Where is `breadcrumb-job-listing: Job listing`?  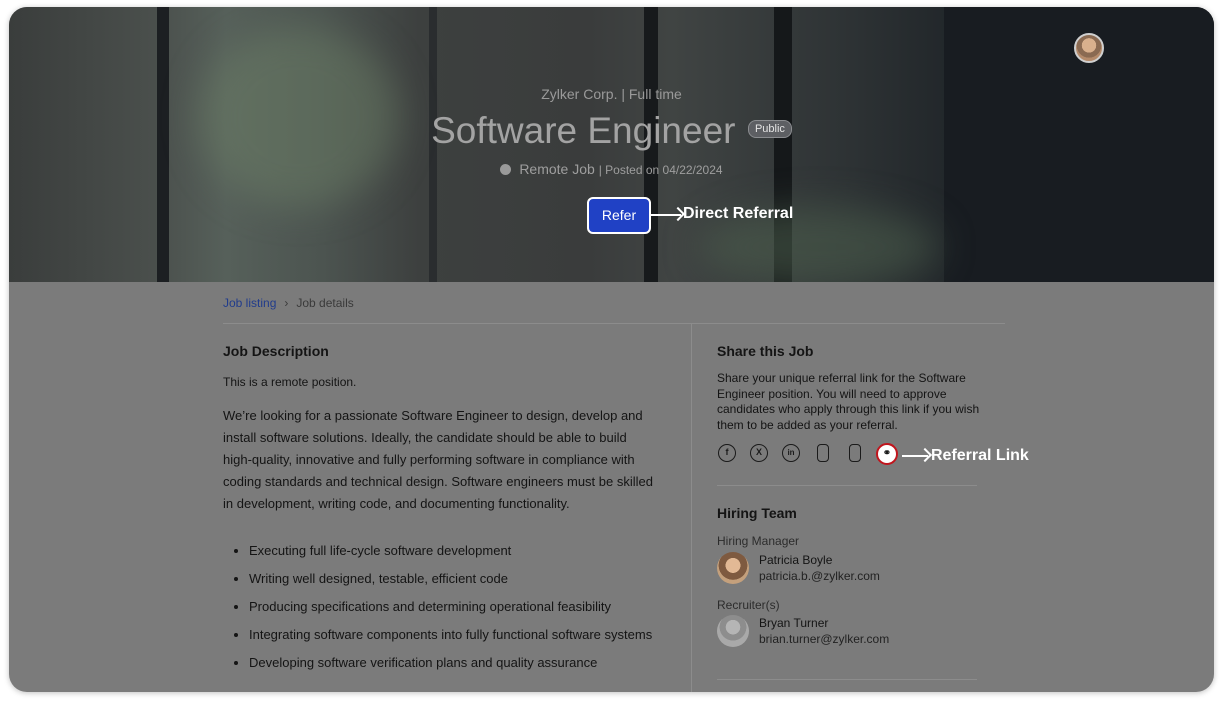
breadcrumb-job-listing: Job listing is located at coordinates (249, 303).